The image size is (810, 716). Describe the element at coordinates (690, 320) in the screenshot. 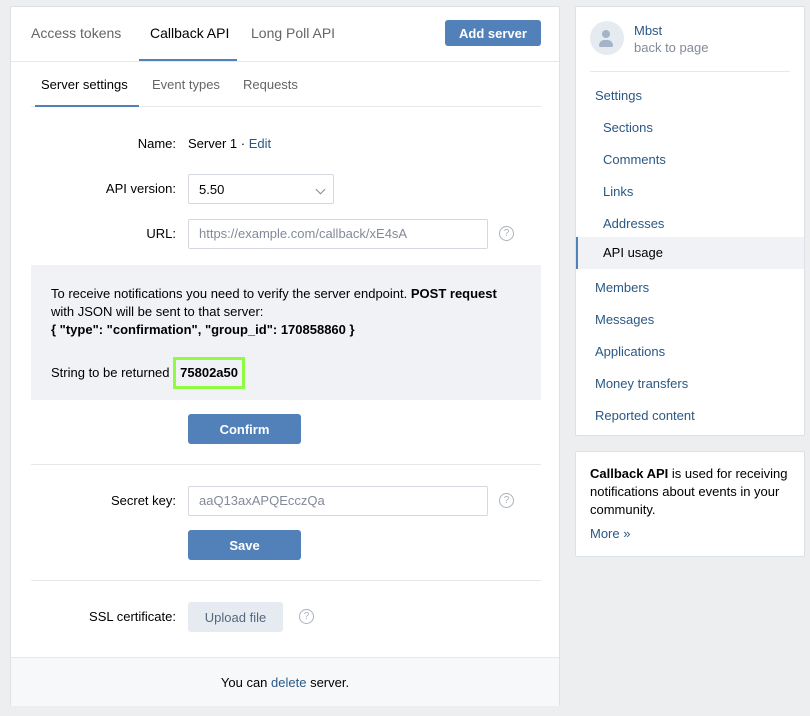

I see `sidebar-item-messages: Messages` at that location.